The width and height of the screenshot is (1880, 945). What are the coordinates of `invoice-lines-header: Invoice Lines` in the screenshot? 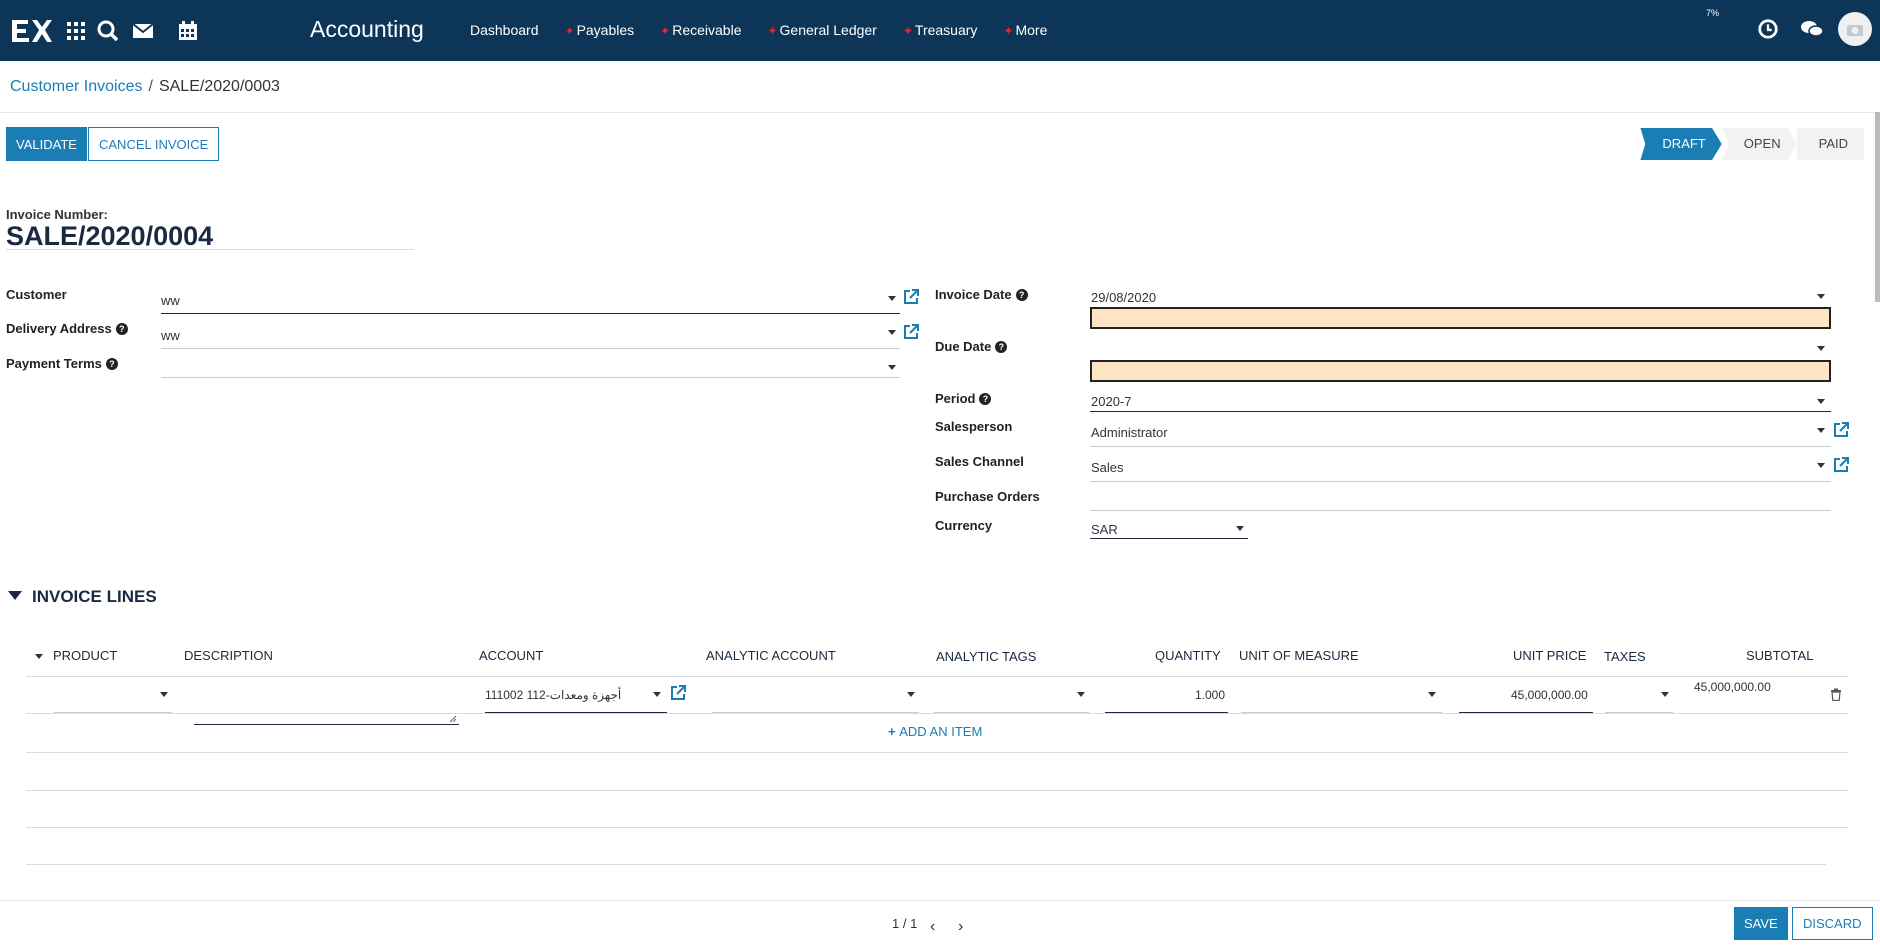 It's located at (82, 597).